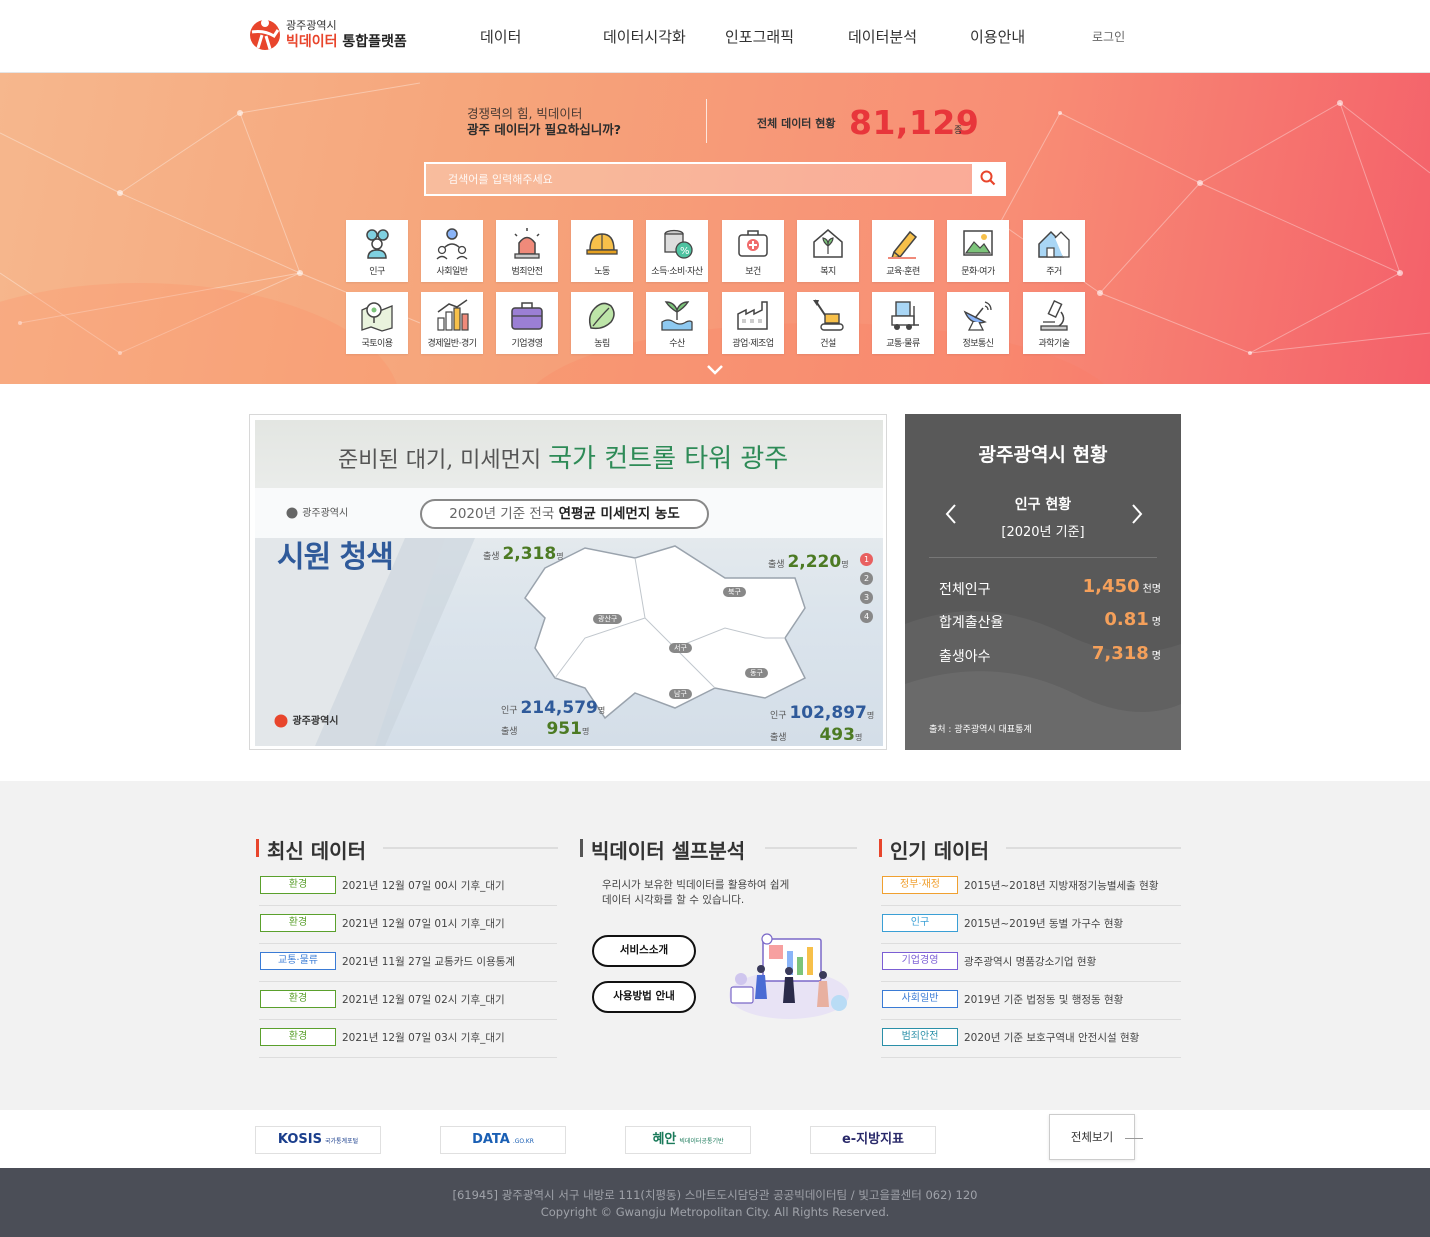 The height and width of the screenshot is (1237, 1430). What do you see at coordinates (452, 251) in the screenshot?
I see `category-society: 사회일반` at bounding box center [452, 251].